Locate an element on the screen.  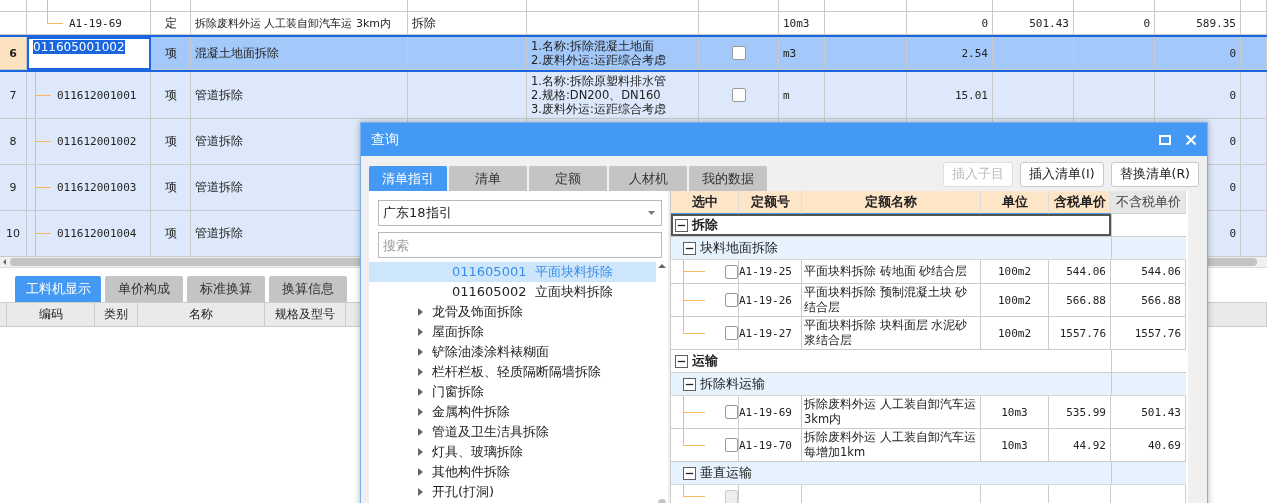
table-cell: 535.99 is located at coordinates (1086, 412).